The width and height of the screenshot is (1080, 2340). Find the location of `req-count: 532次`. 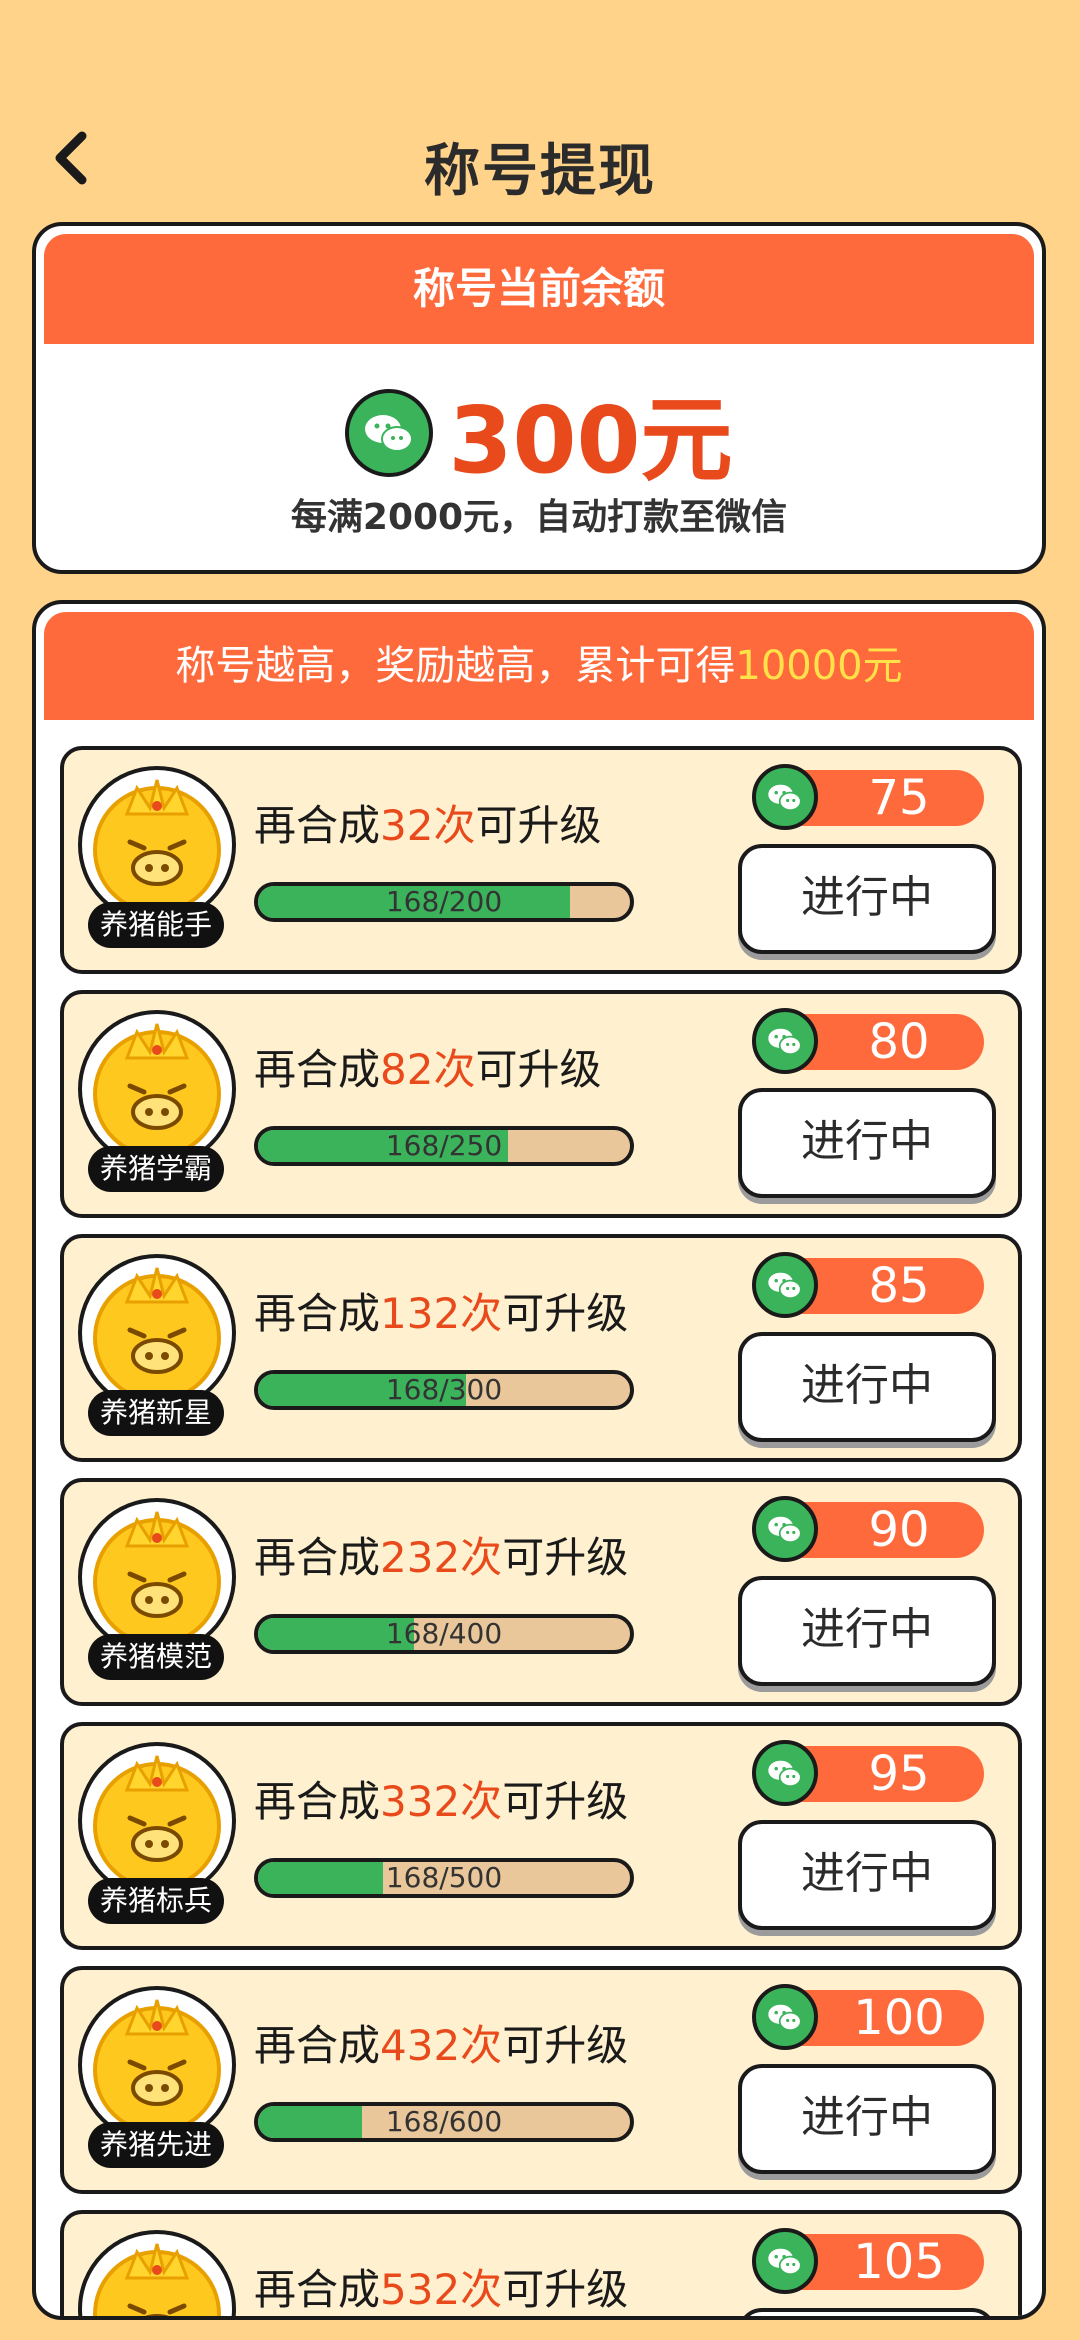

req-count: 532次 is located at coordinates (441, 2289).